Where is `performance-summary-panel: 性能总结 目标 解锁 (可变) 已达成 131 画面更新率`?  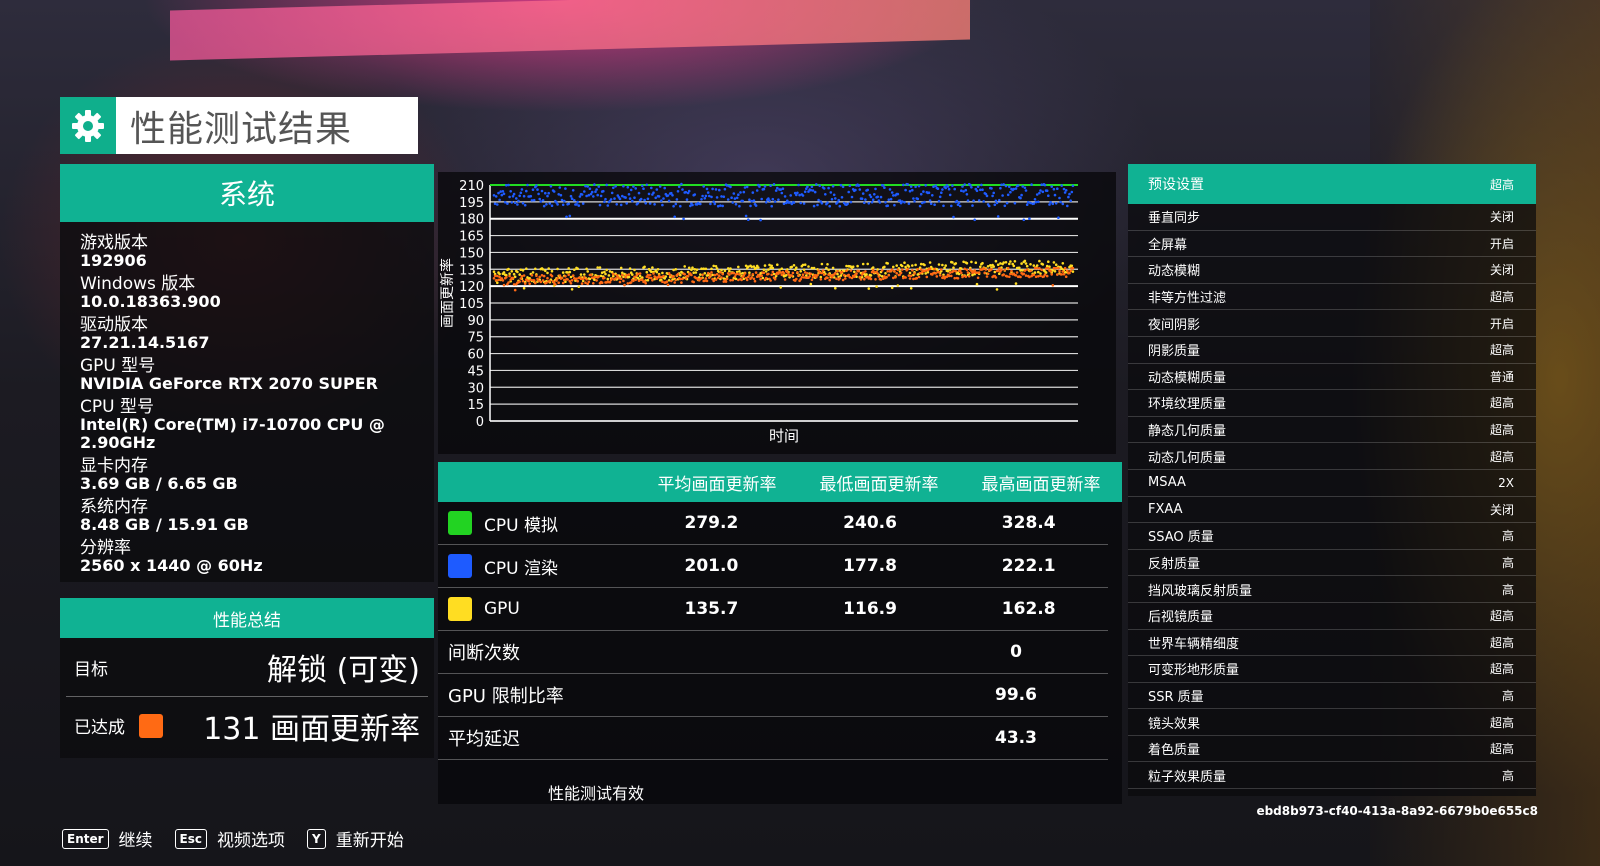 performance-summary-panel: 性能总结 目标 解锁 (可变) 已达成 131 画面更新率 is located at coordinates (247, 678).